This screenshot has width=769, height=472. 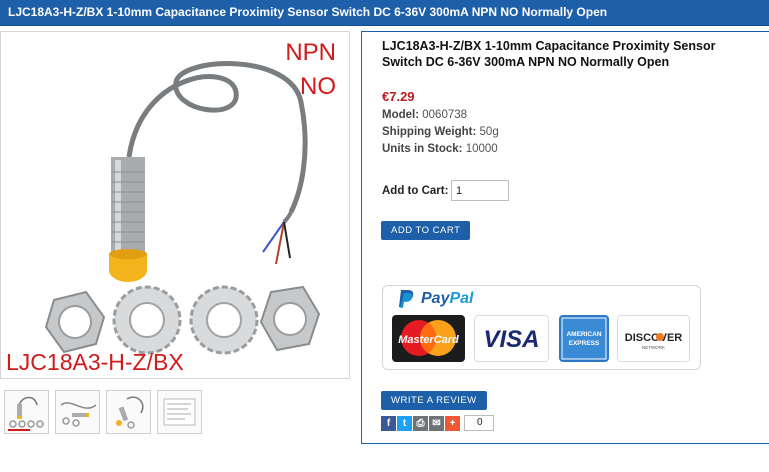 I want to click on model-value: 0060738, so click(x=445, y=115).